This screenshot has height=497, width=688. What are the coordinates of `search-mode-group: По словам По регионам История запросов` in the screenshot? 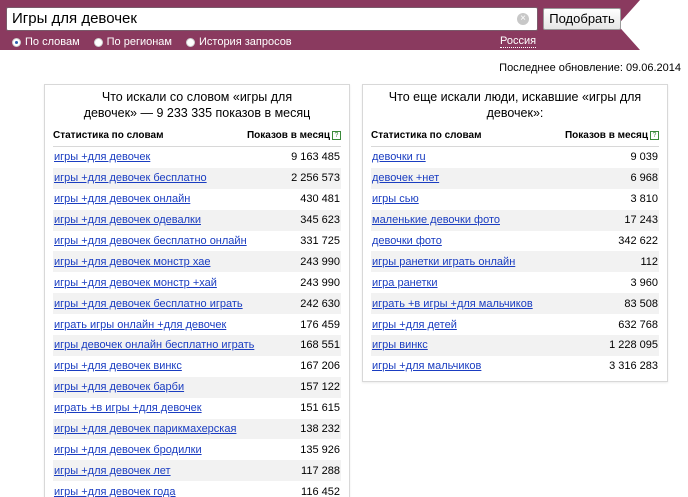 It's located at (159, 42).